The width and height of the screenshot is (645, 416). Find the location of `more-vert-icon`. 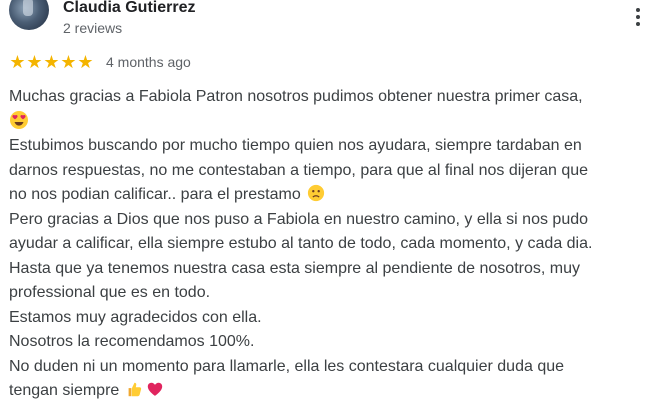

more-vert-icon is located at coordinates (638, 19).